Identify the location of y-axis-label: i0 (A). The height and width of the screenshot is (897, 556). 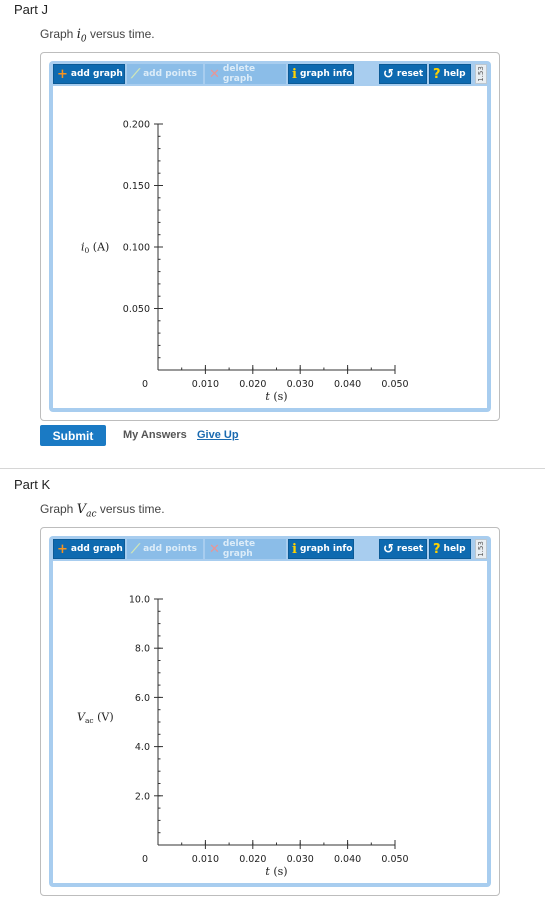
(95, 248).